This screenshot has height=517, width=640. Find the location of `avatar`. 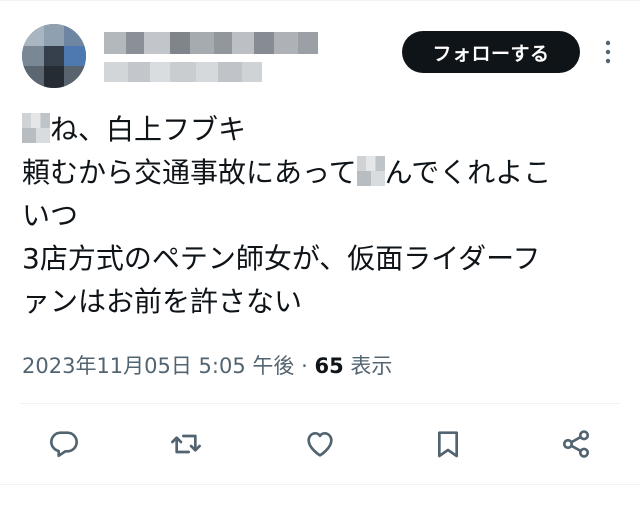

avatar is located at coordinates (54, 56).